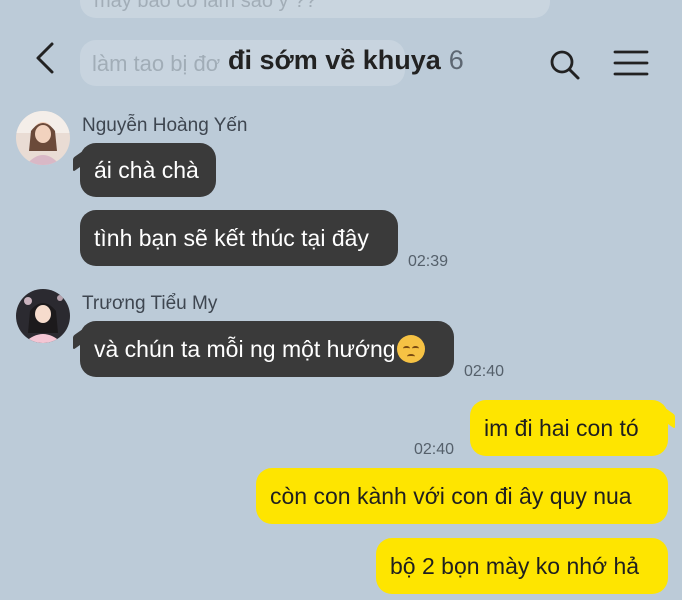 Image resolution: width=682 pixels, height=600 pixels. Describe the element at coordinates (428, 261) in the screenshot. I see `message-timestamp: 02:39` at that location.